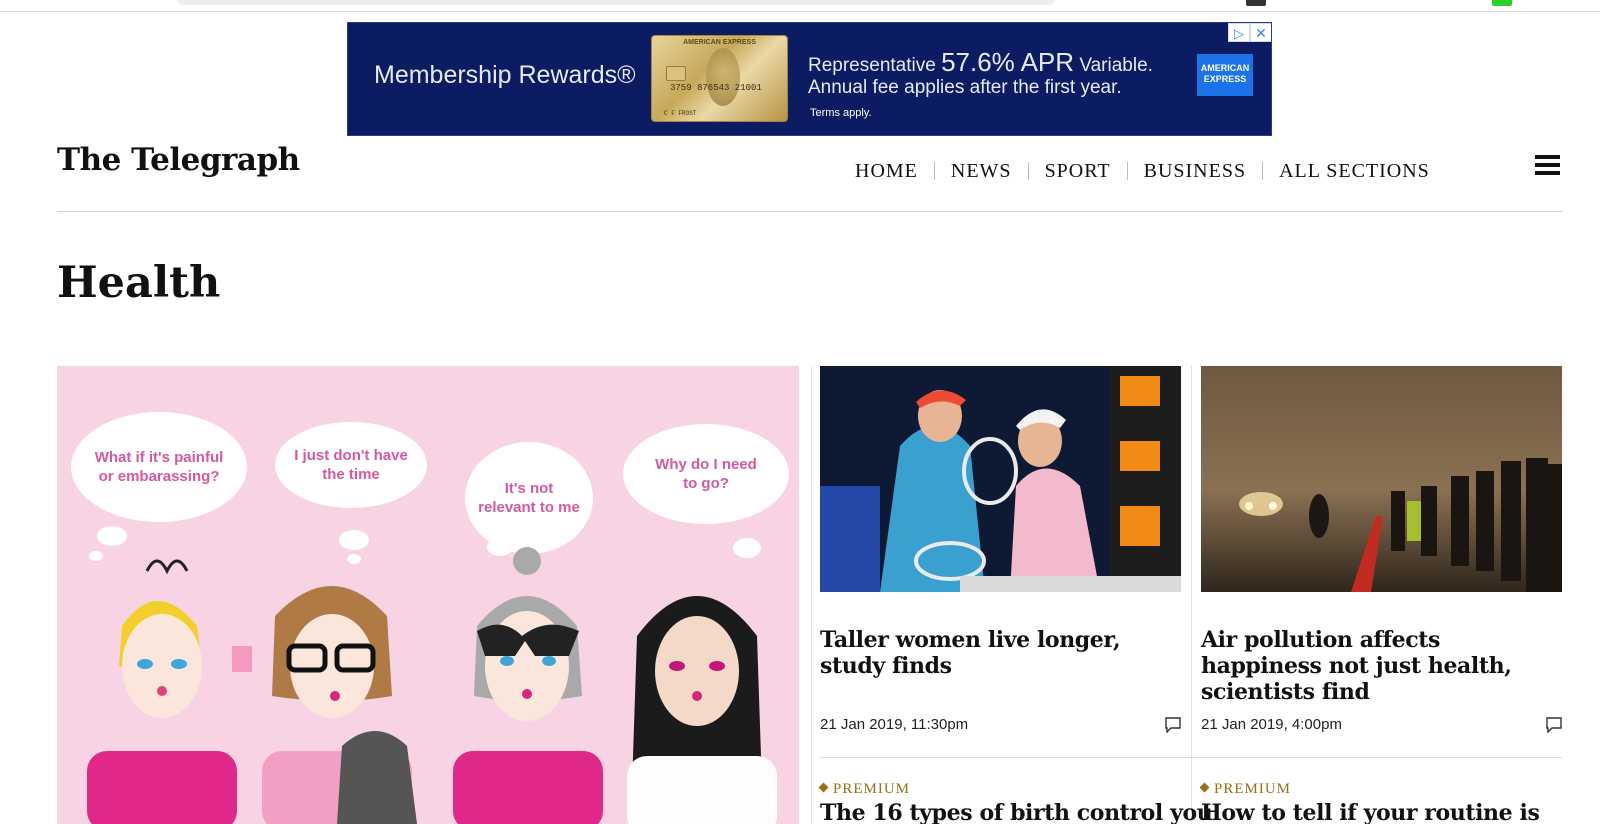  I want to click on address-bar, so click(616, 2).